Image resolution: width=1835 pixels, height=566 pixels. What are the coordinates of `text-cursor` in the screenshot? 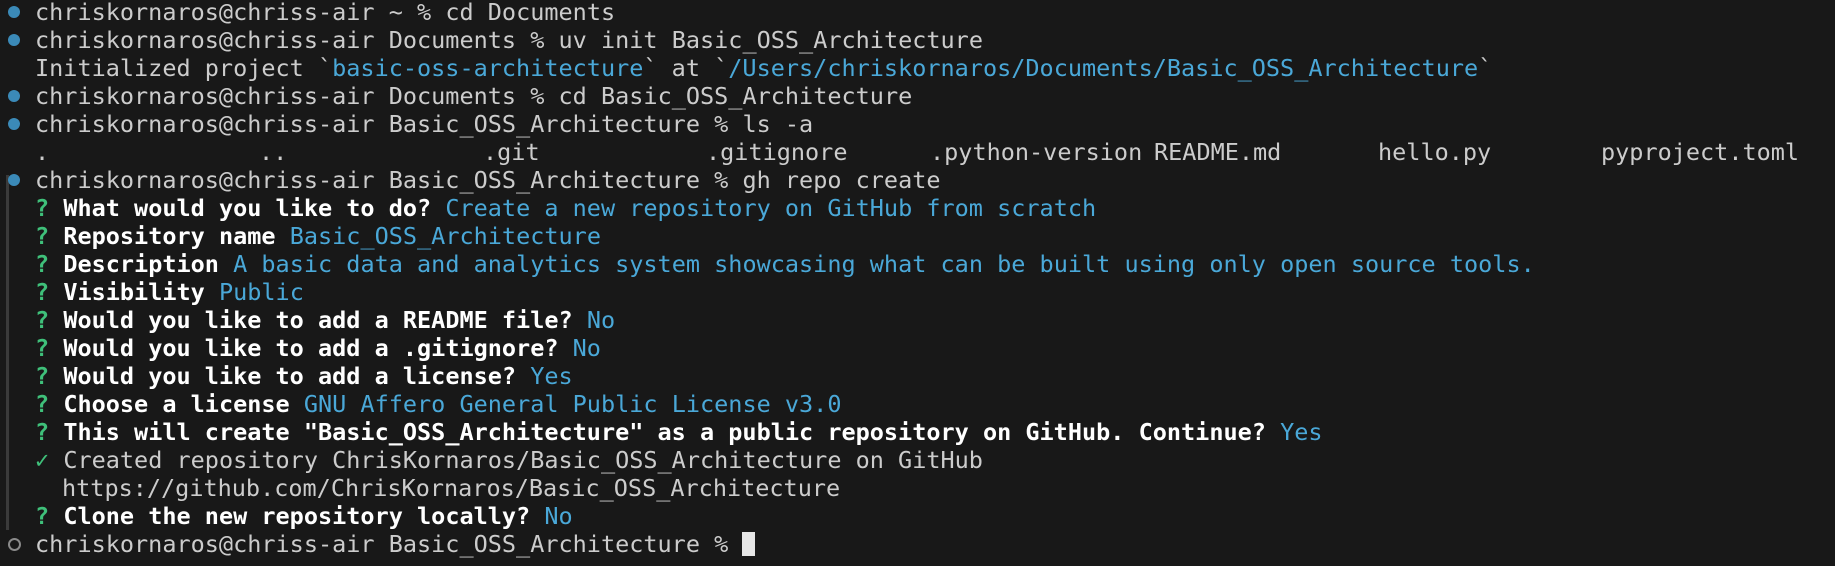 It's located at (749, 544).